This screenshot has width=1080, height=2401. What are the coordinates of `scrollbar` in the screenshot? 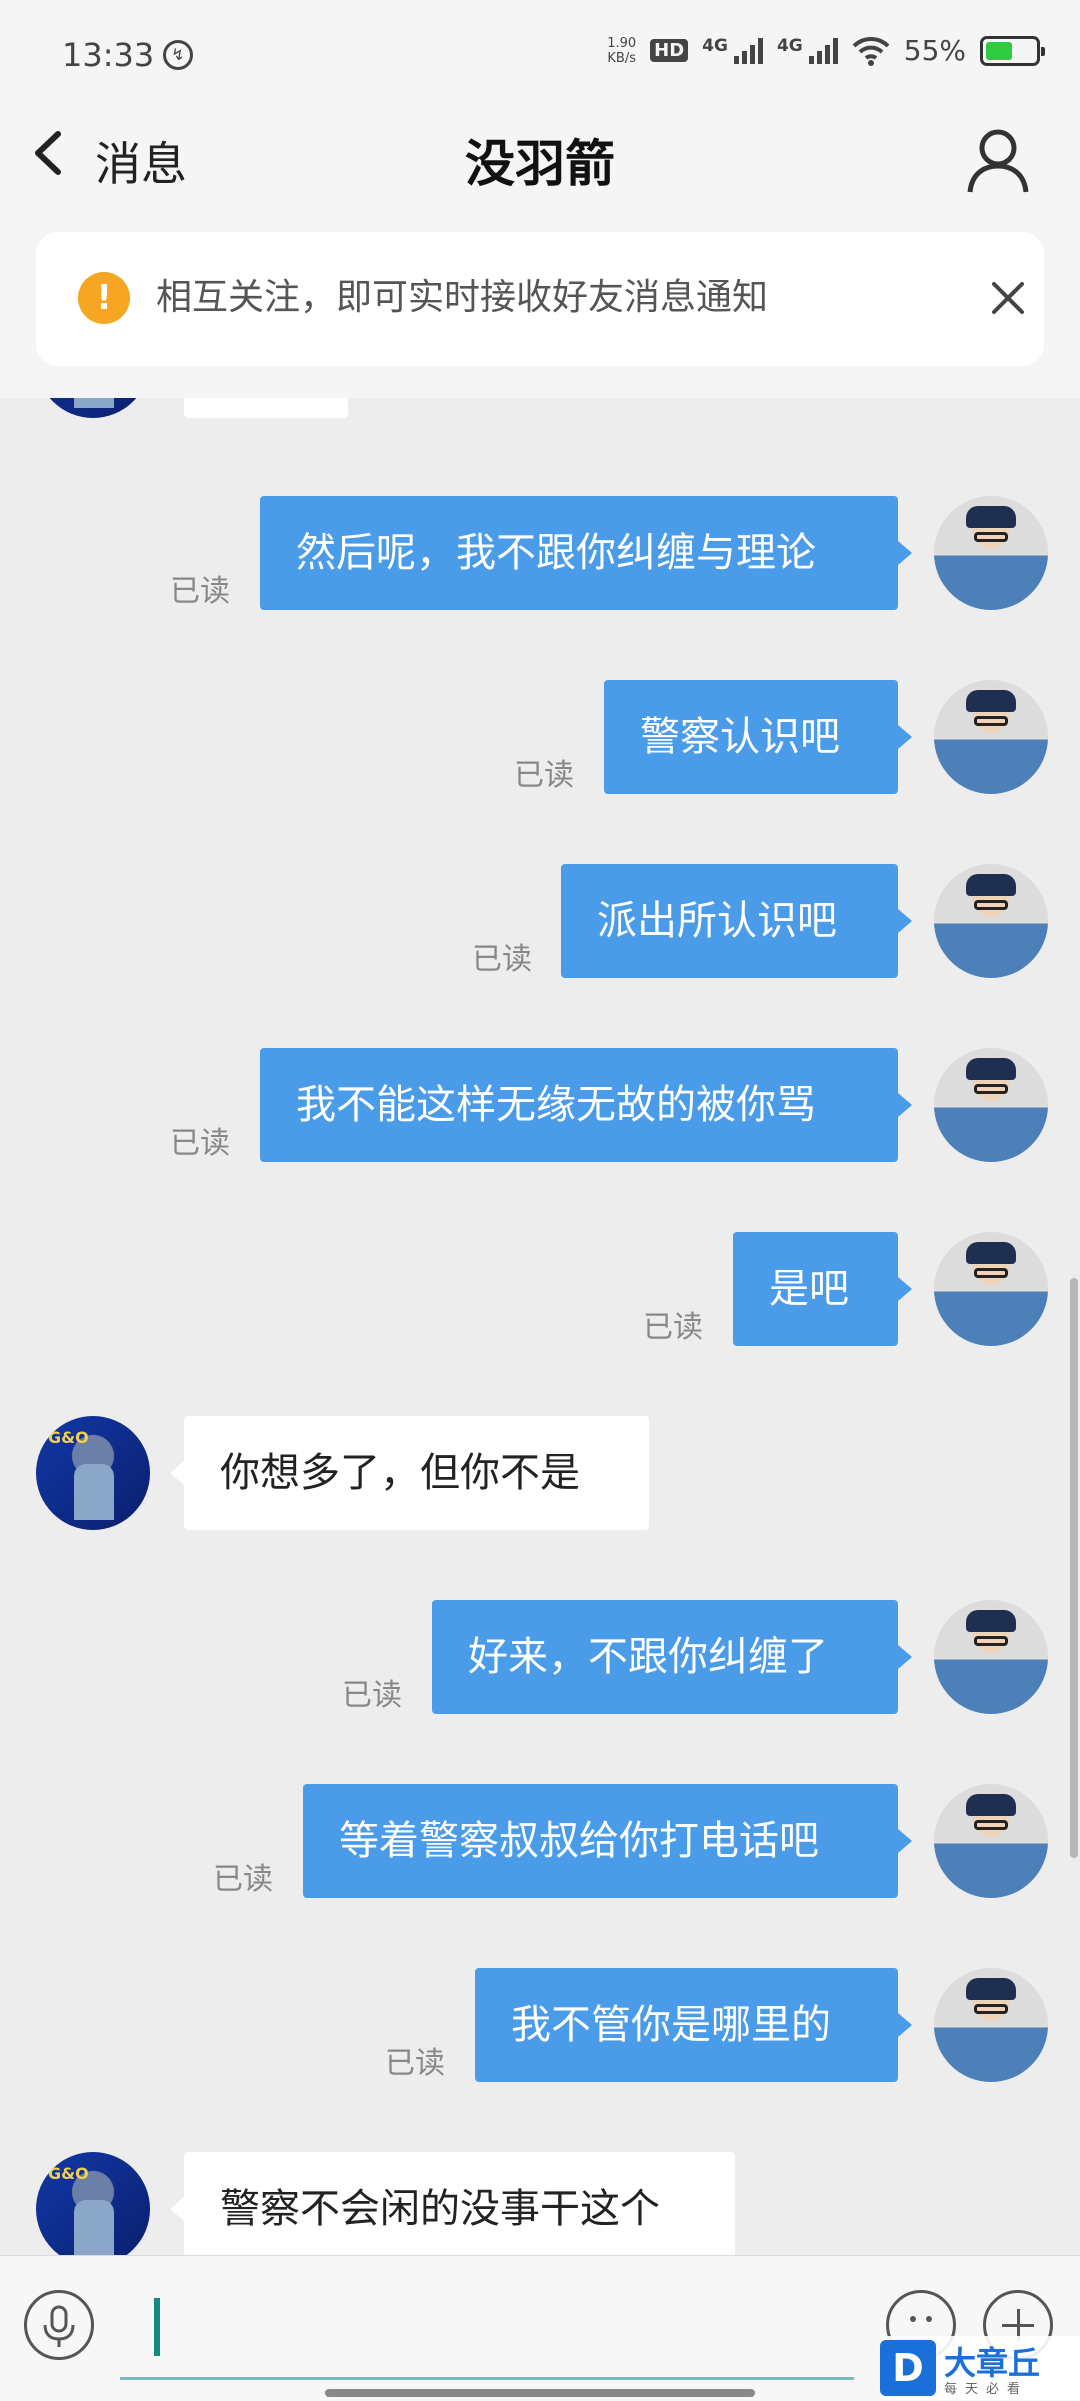 It's located at (1074, 1568).